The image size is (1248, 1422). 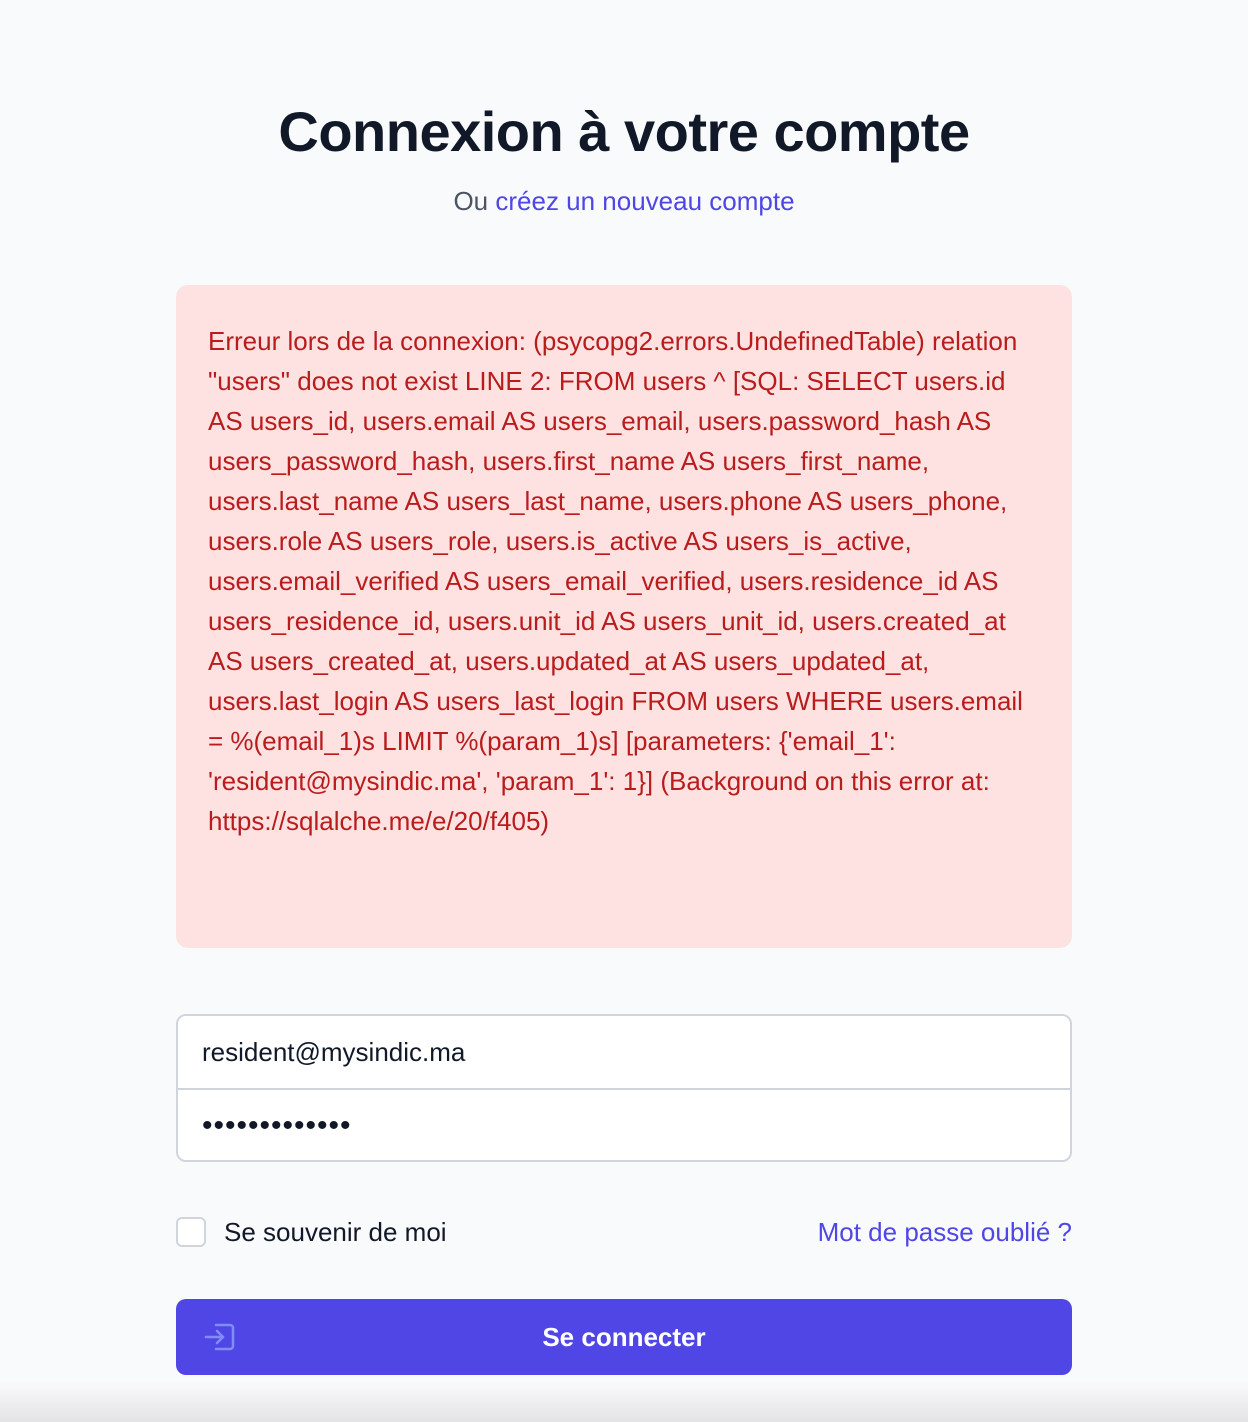 I want to click on page-title: Connexion à votre compte, so click(x=624, y=131).